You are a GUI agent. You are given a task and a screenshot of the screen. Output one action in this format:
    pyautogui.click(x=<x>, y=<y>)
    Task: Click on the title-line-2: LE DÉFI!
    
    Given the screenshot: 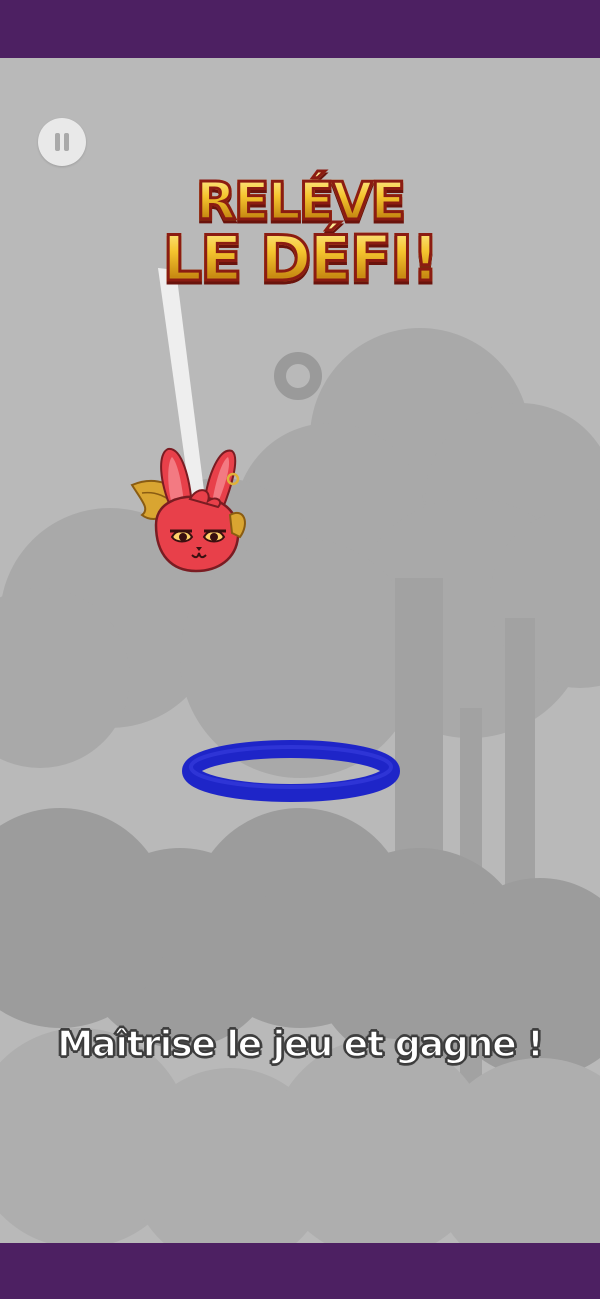 What is the action you would take?
    pyautogui.click(x=301, y=258)
    